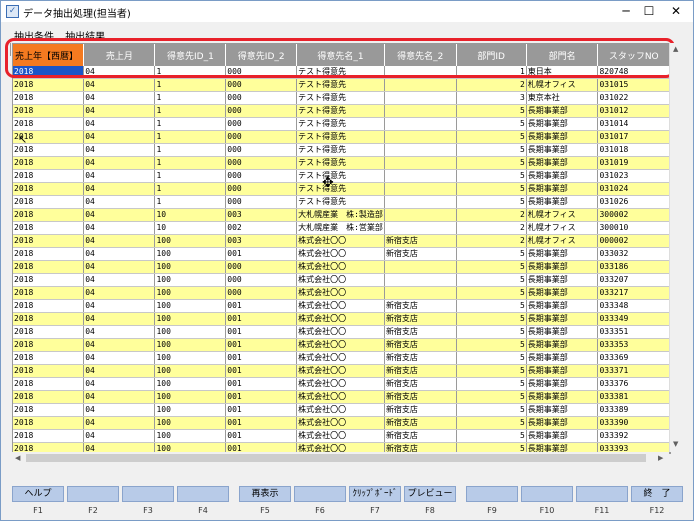  What do you see at coordinates (420, 55) in the screenshot?
I see `col-header-customer-name-2: 得意先名_2` at bounding box center [420, 55].